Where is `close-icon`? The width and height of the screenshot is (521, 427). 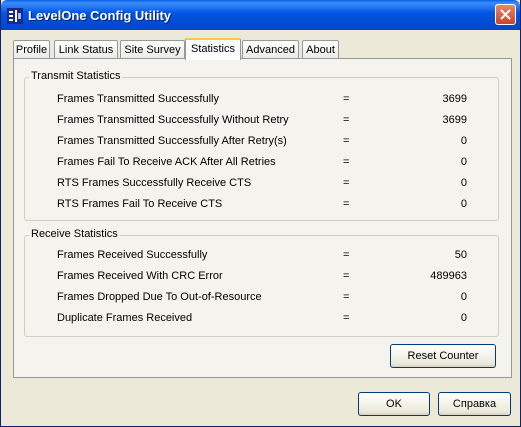
close-icon is located at coordinates (505, 14).